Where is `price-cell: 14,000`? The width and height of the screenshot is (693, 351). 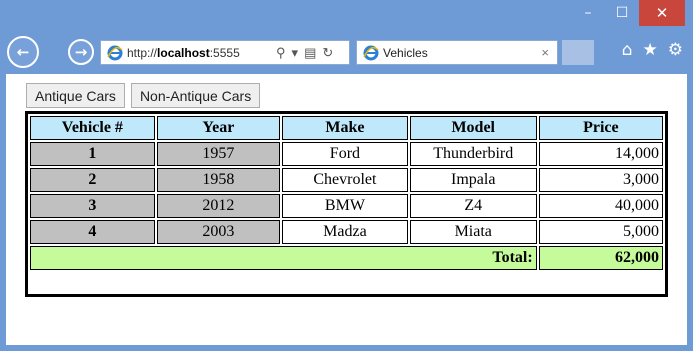 price-cell: 14,000 is located at coordinates (600, 154).